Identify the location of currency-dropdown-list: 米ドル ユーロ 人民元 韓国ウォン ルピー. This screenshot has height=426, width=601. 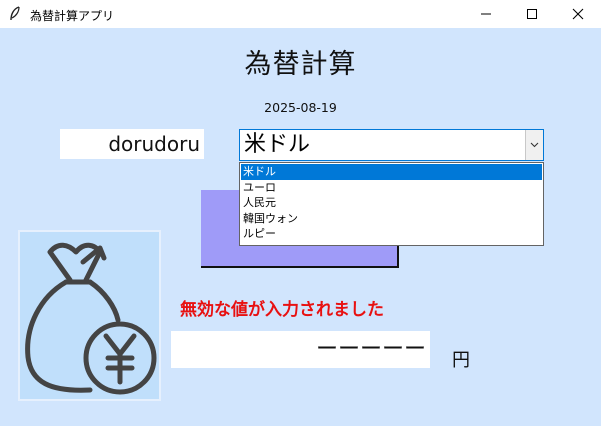
(391, 204).